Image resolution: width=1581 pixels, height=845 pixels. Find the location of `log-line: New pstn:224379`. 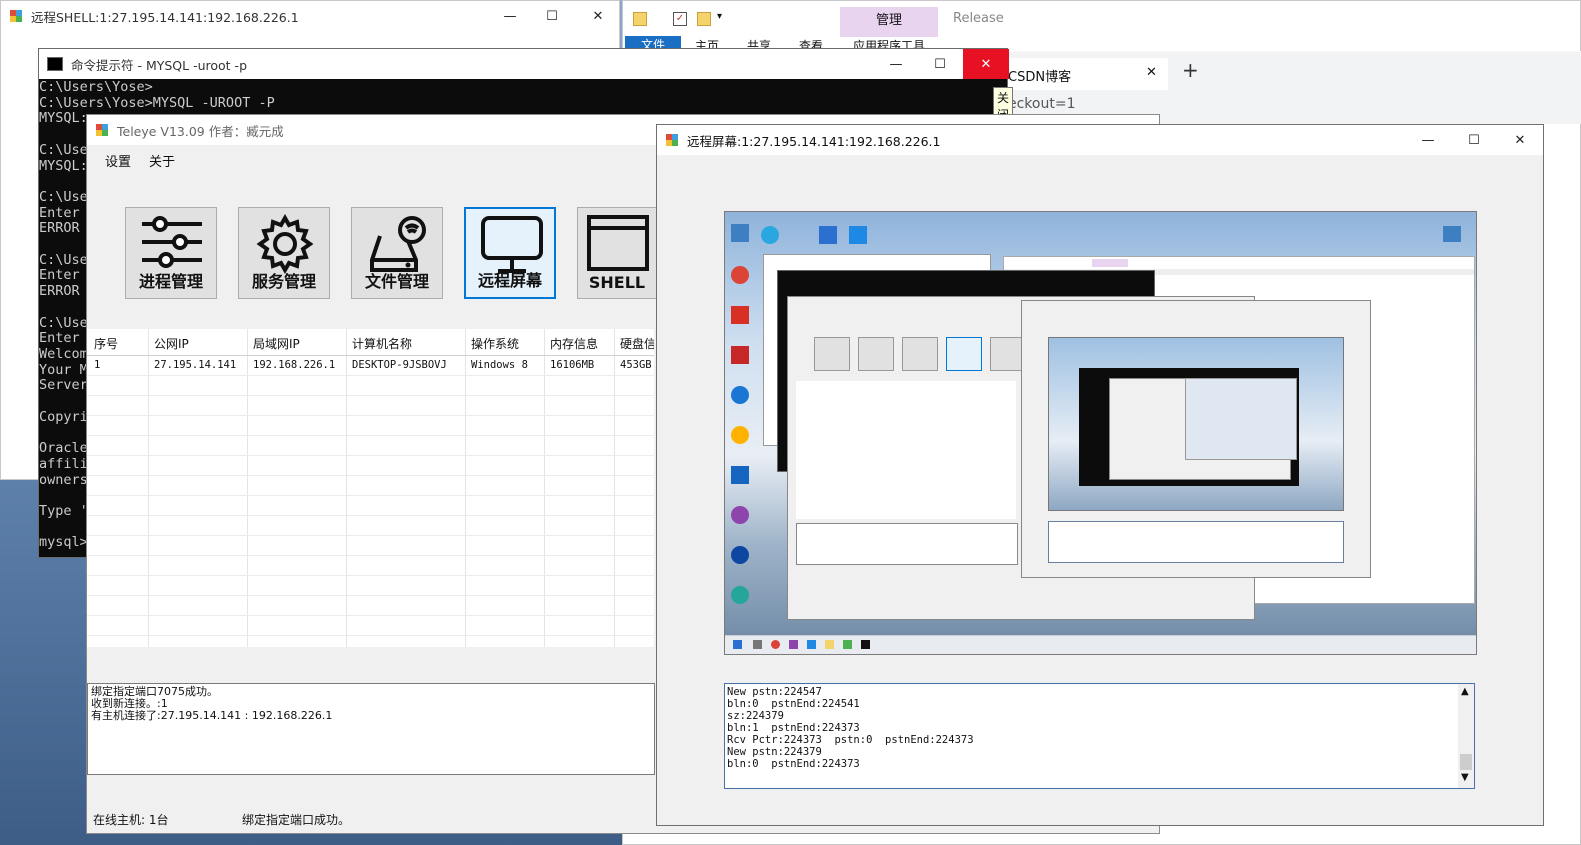

log-line: New pstn:224379 is located at coordinates (774, 752).